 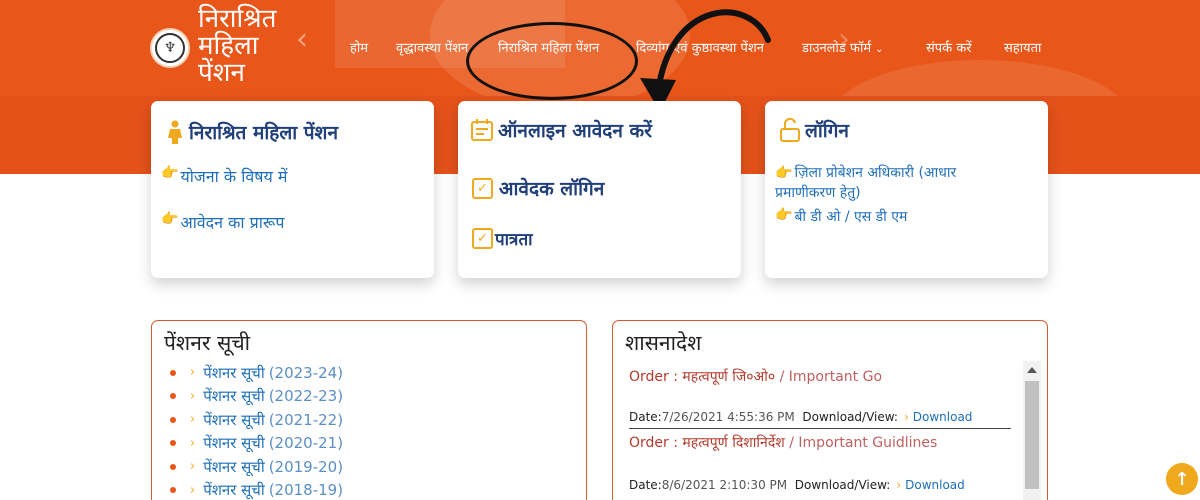 I want to click on item-year: (2021-22), so click(x=306, y=419).